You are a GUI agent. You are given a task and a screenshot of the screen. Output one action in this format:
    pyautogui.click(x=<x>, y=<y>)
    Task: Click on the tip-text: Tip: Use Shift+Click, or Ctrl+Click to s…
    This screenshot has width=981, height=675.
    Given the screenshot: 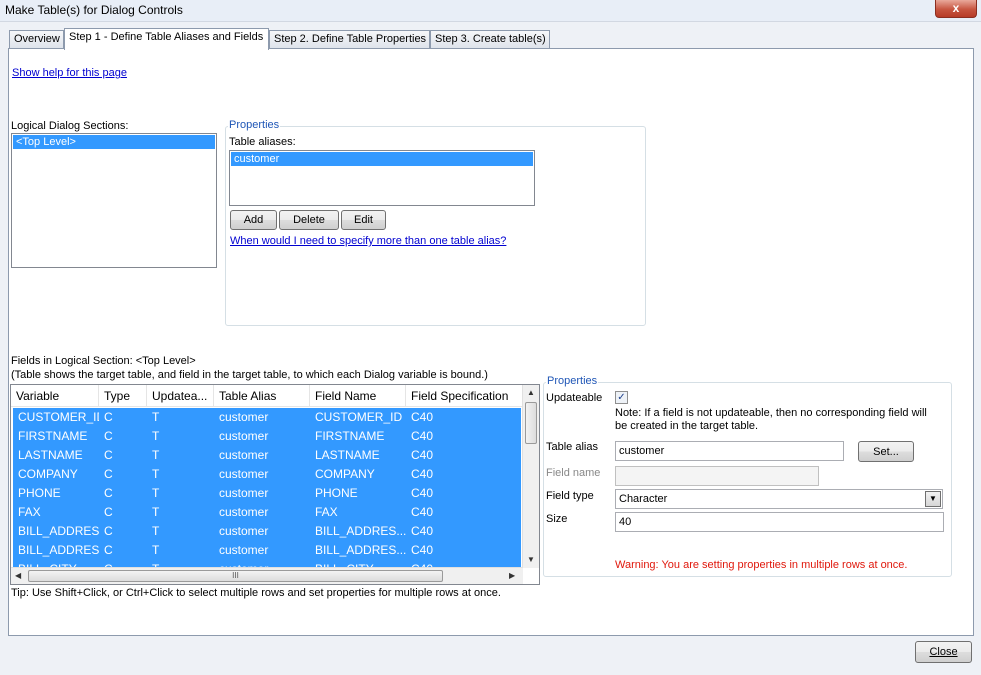 What is the action you would take?
    pyautogui.click(x=256, y=593)
    